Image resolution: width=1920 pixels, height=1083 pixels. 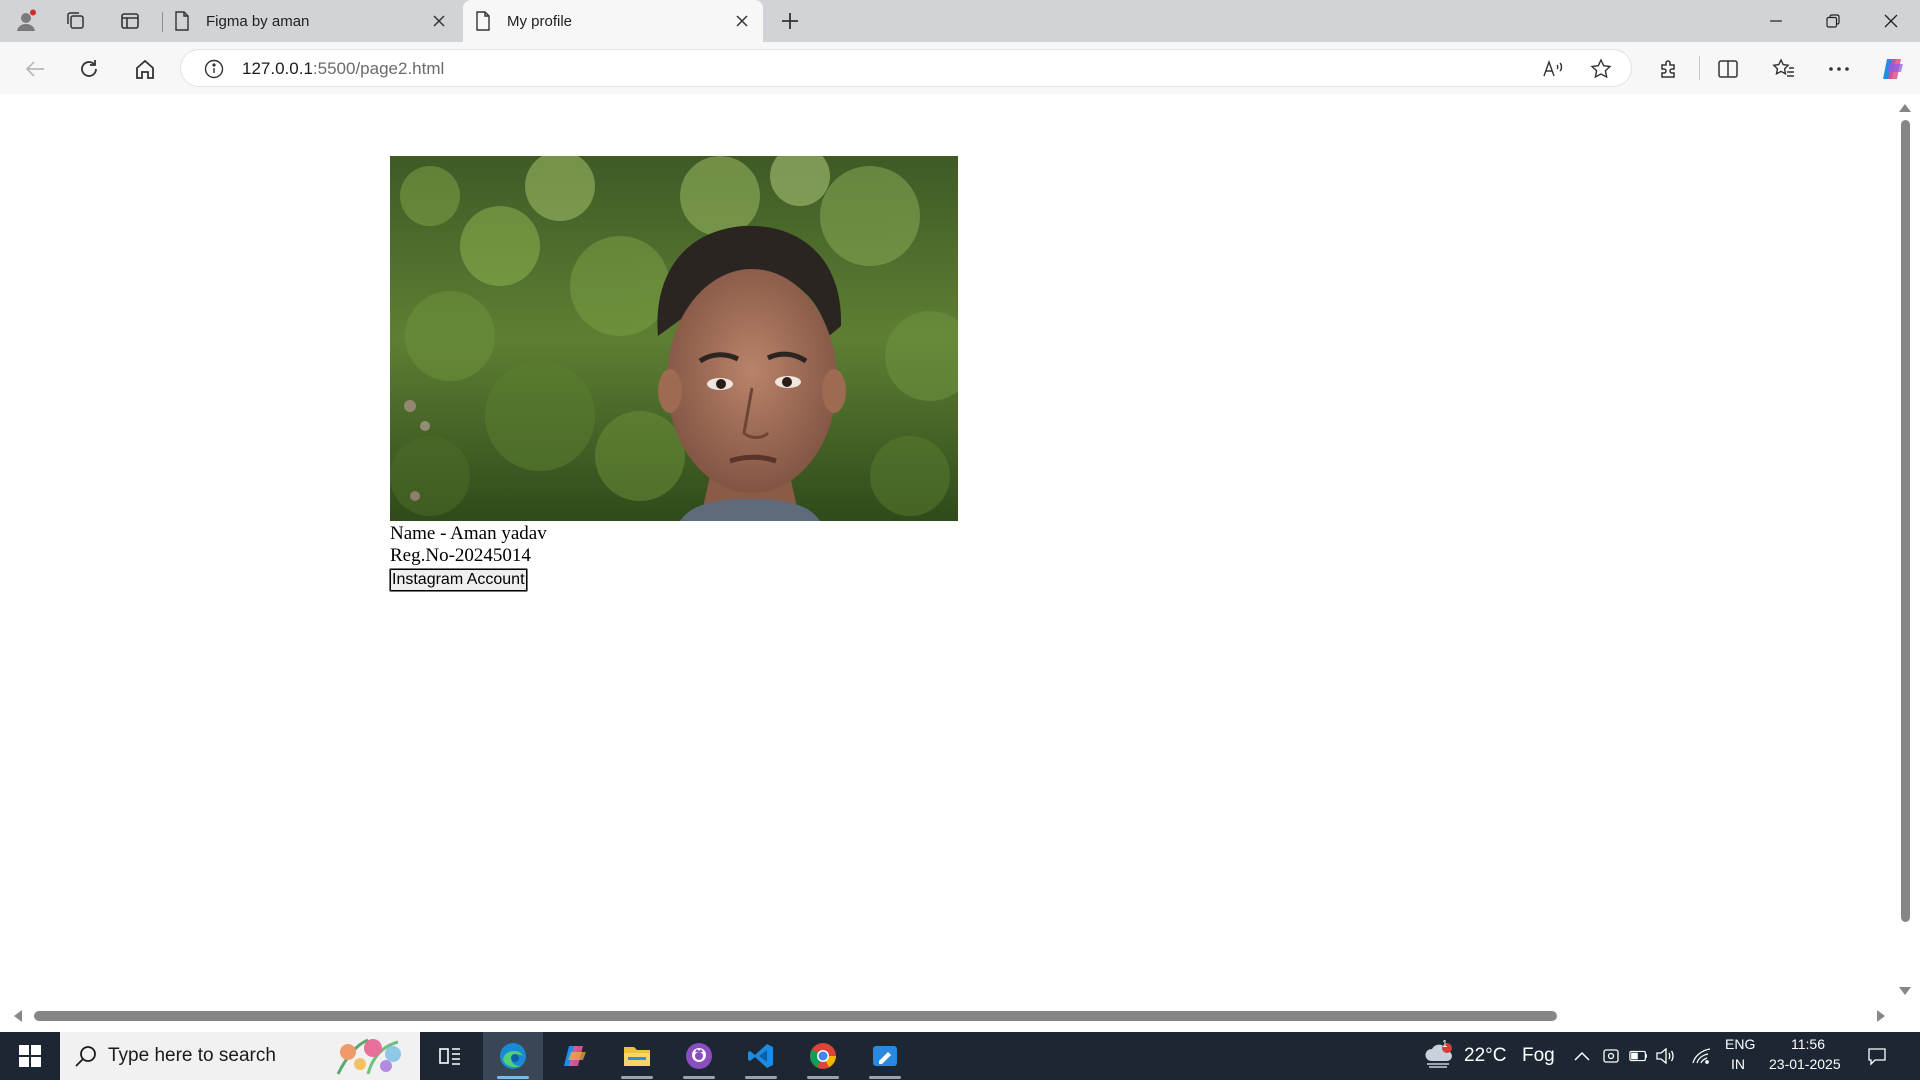 I want to click on restore-button, so click(x=1833, y=21).